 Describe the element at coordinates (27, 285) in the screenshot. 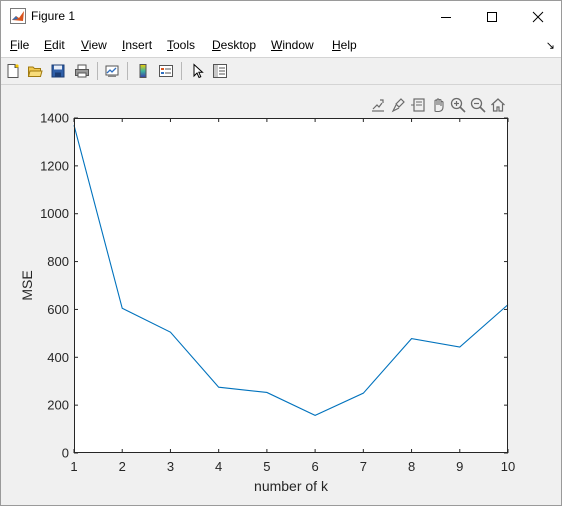

I see `y-axis-label: MSE` at that location.